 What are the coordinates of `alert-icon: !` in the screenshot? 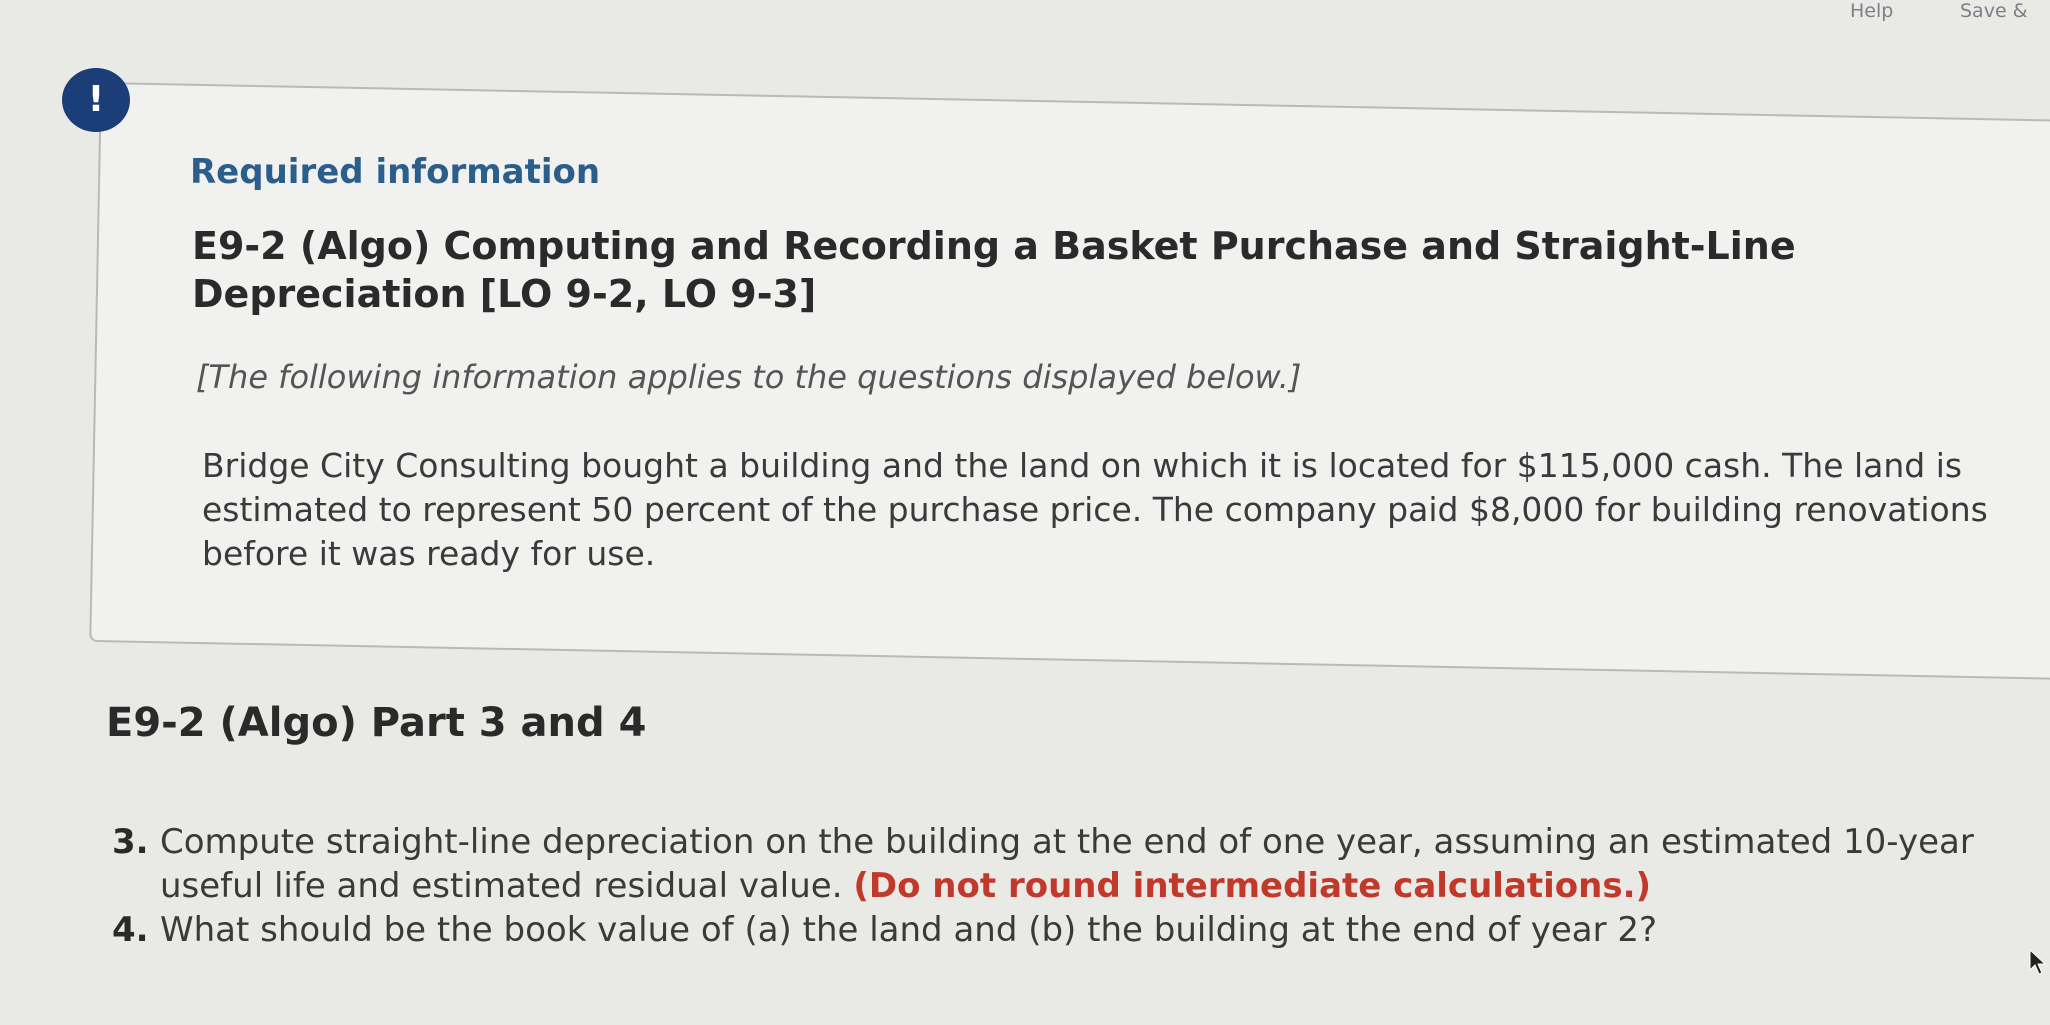 It's located at (96, 100).